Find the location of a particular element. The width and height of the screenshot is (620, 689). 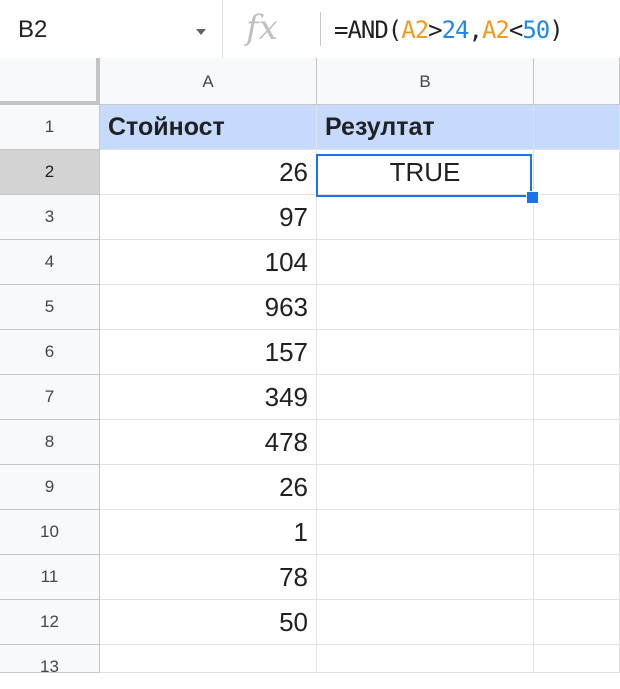

cell-a3: 97 is located at coordinates (208, 217).